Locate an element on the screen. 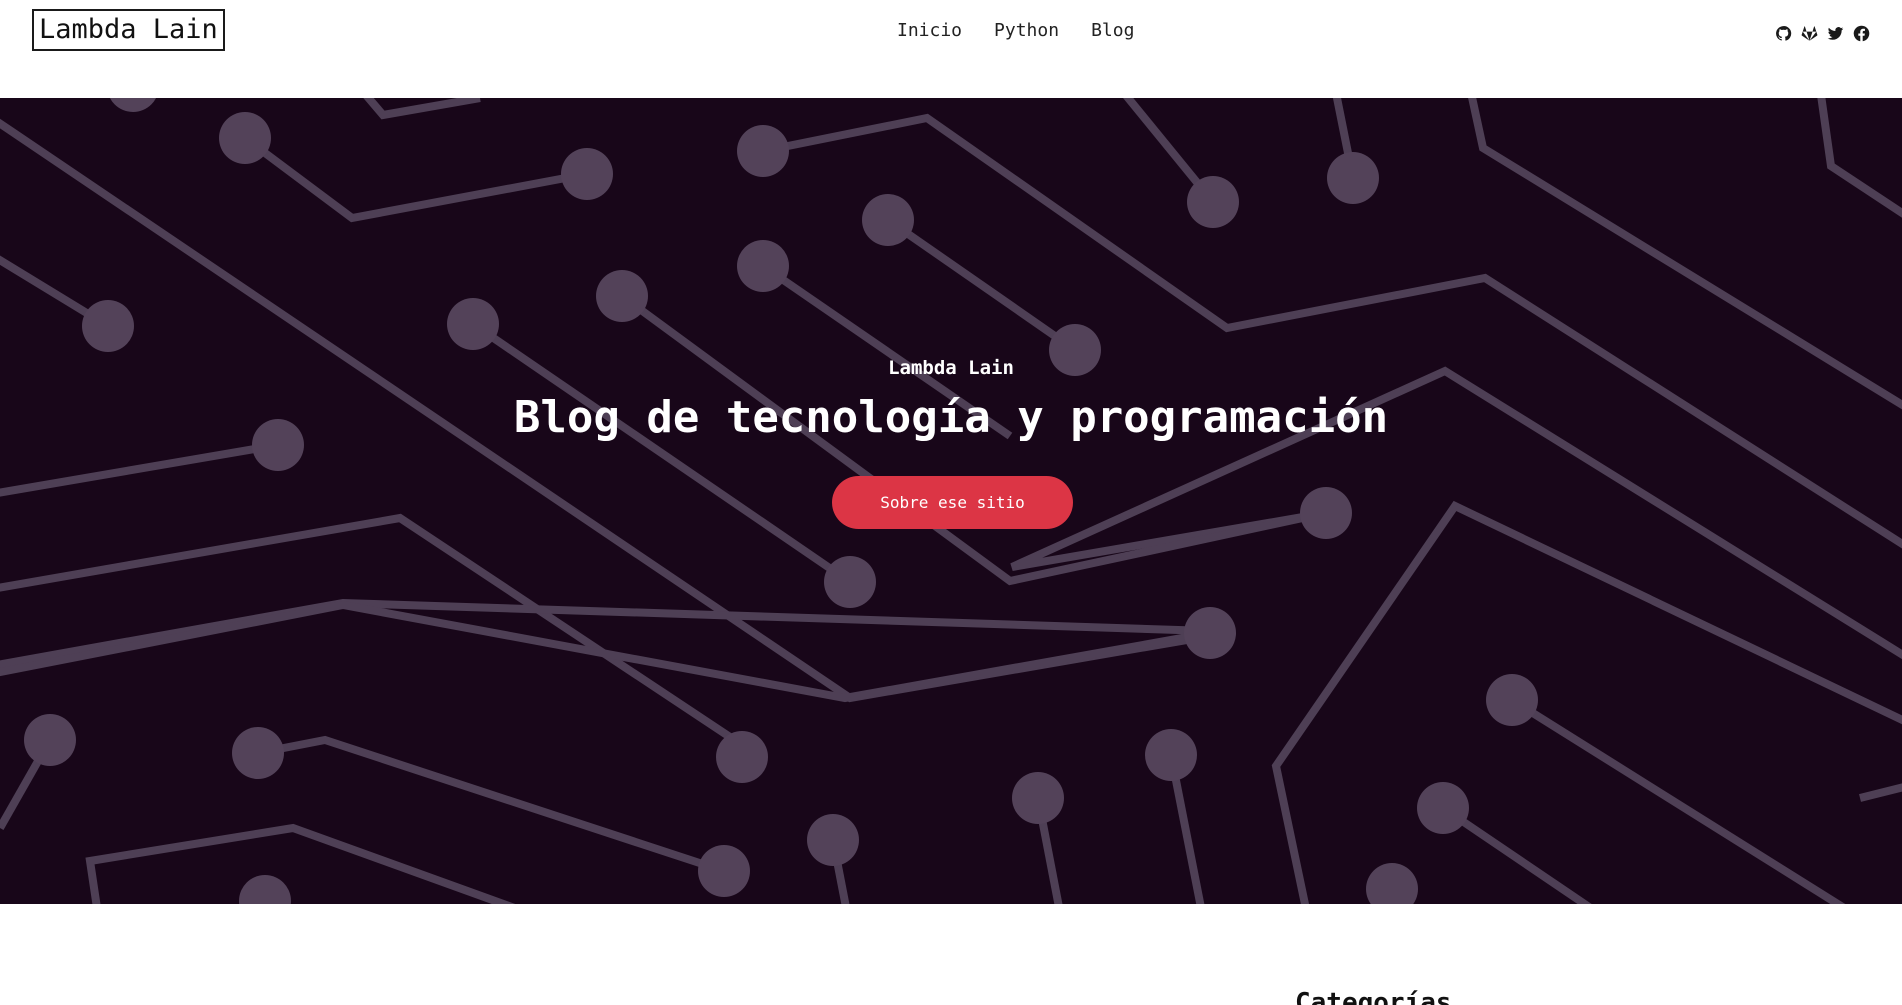 The width and height of the screenshot is (1902, 1005). main-content: Categorías is located at coordinates (951, 954).